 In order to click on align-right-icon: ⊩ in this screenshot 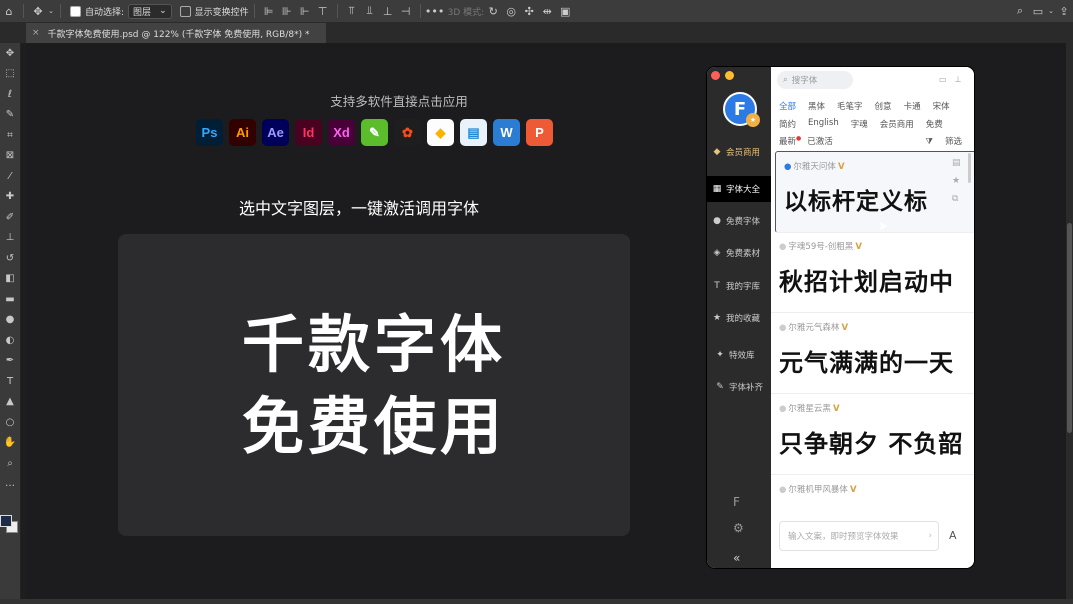, I will do `click(305, 11)`.